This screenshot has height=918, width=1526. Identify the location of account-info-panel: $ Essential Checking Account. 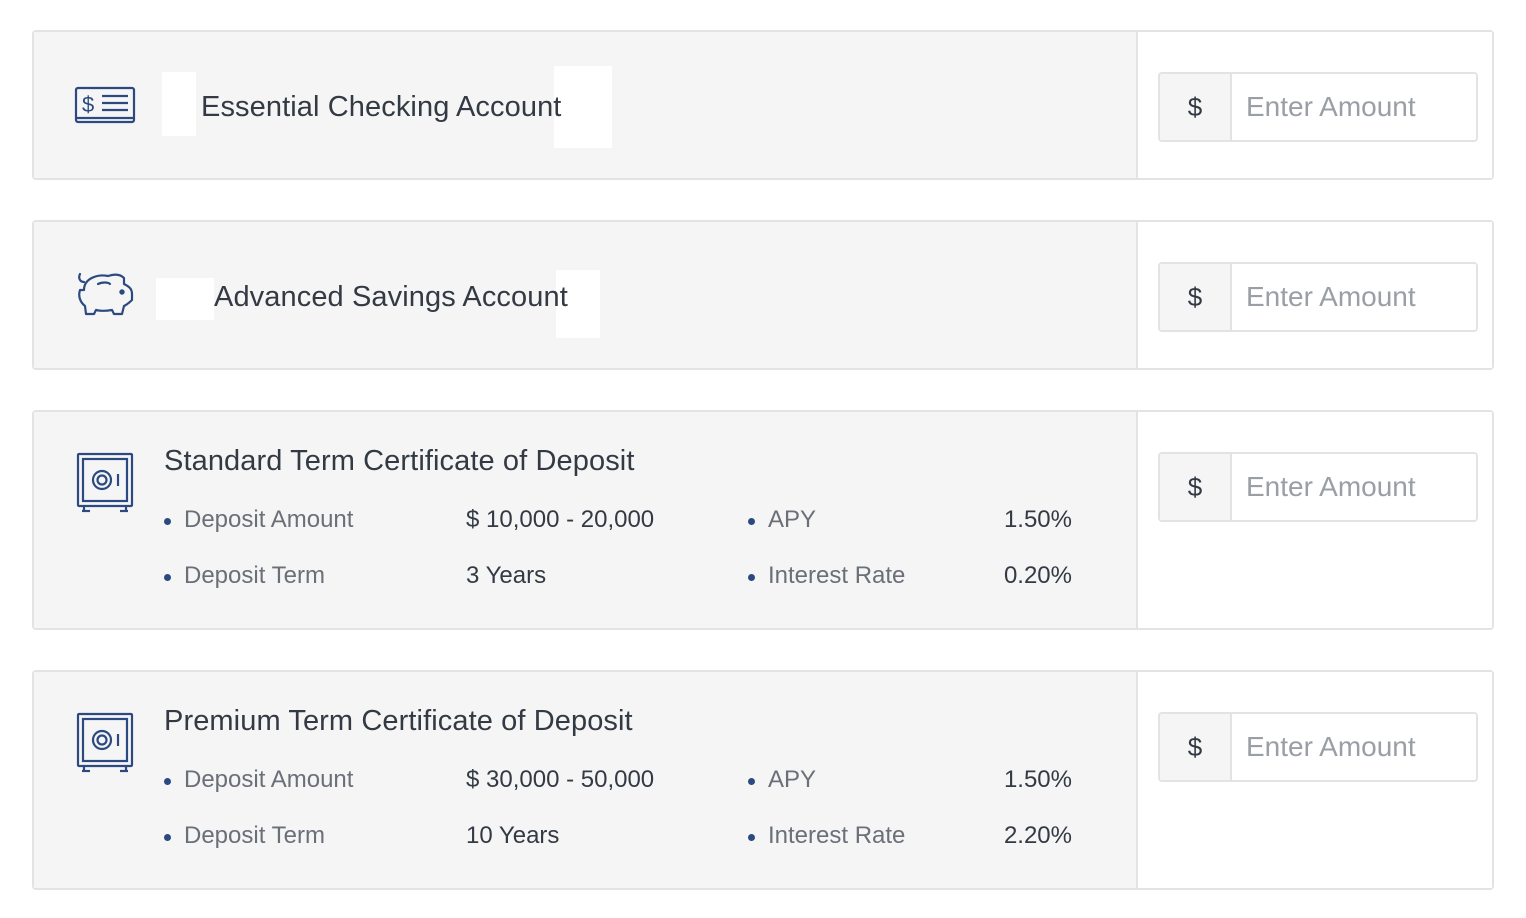
(586, 105).